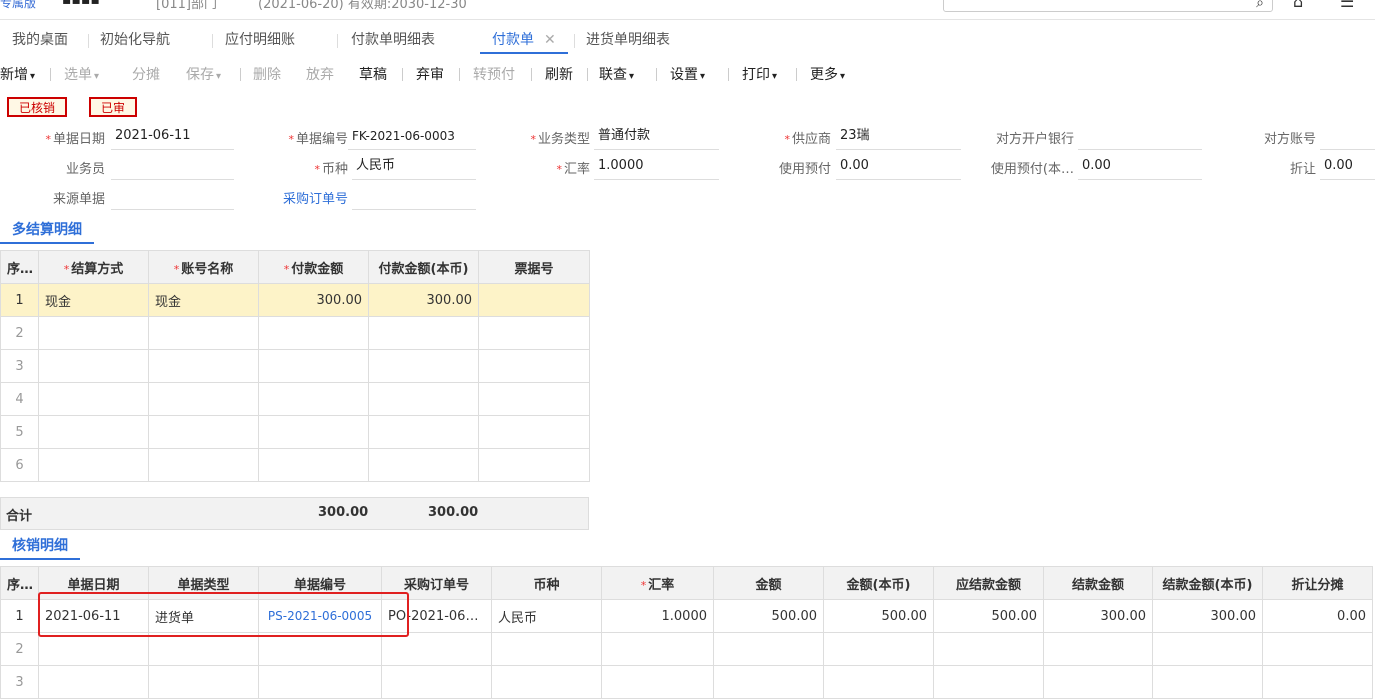  What do you see at coordinates (203, 74) in the screenshot?
I see `save-button: 保存 ▾` at bounding box center [203, 74].